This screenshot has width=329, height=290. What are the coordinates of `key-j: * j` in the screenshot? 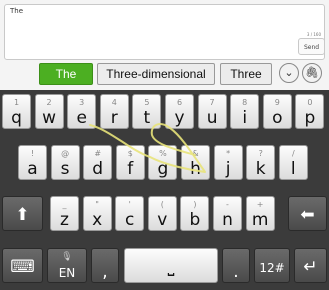 It's located at (228, 162).